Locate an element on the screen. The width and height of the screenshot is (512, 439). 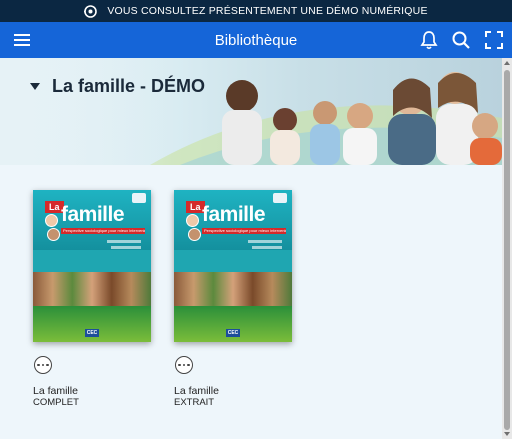
fullscreen-icon is located at coordinates (494, 40).